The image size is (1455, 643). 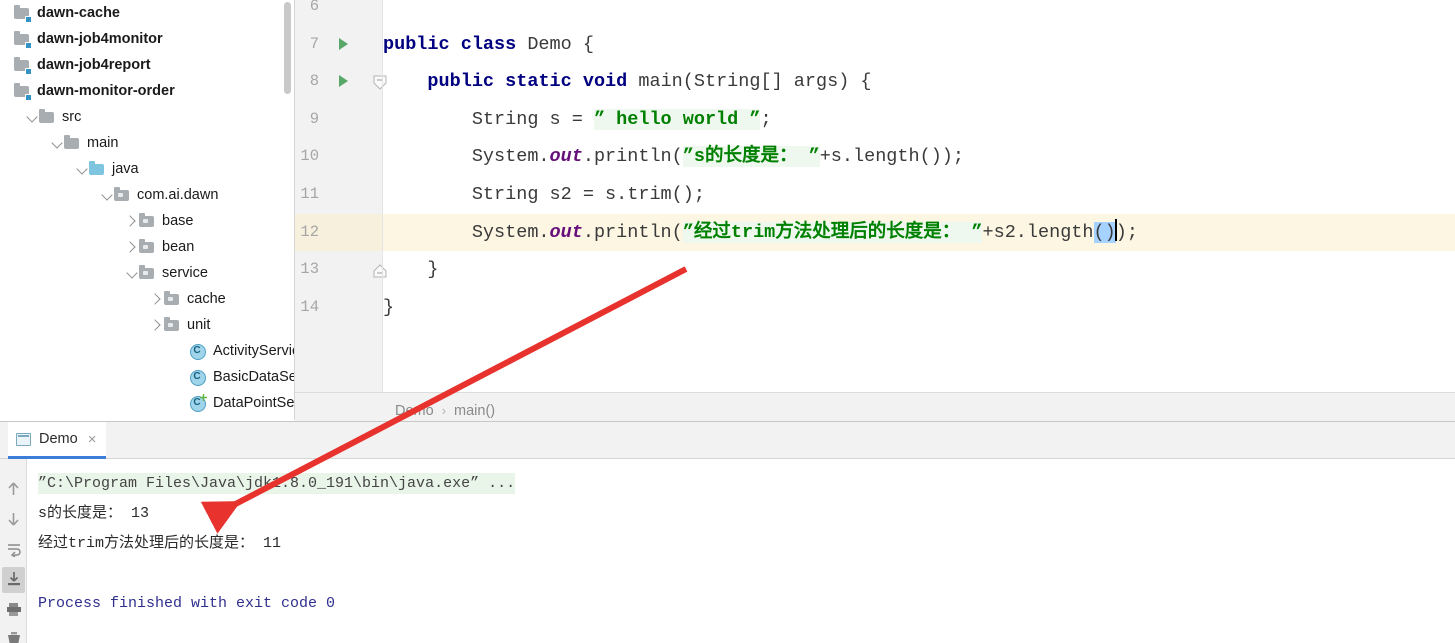 What do you see at coordinates (338, 120) in the screenshot?
I see `gutter-line: 9` at bounding box center [338, 120].